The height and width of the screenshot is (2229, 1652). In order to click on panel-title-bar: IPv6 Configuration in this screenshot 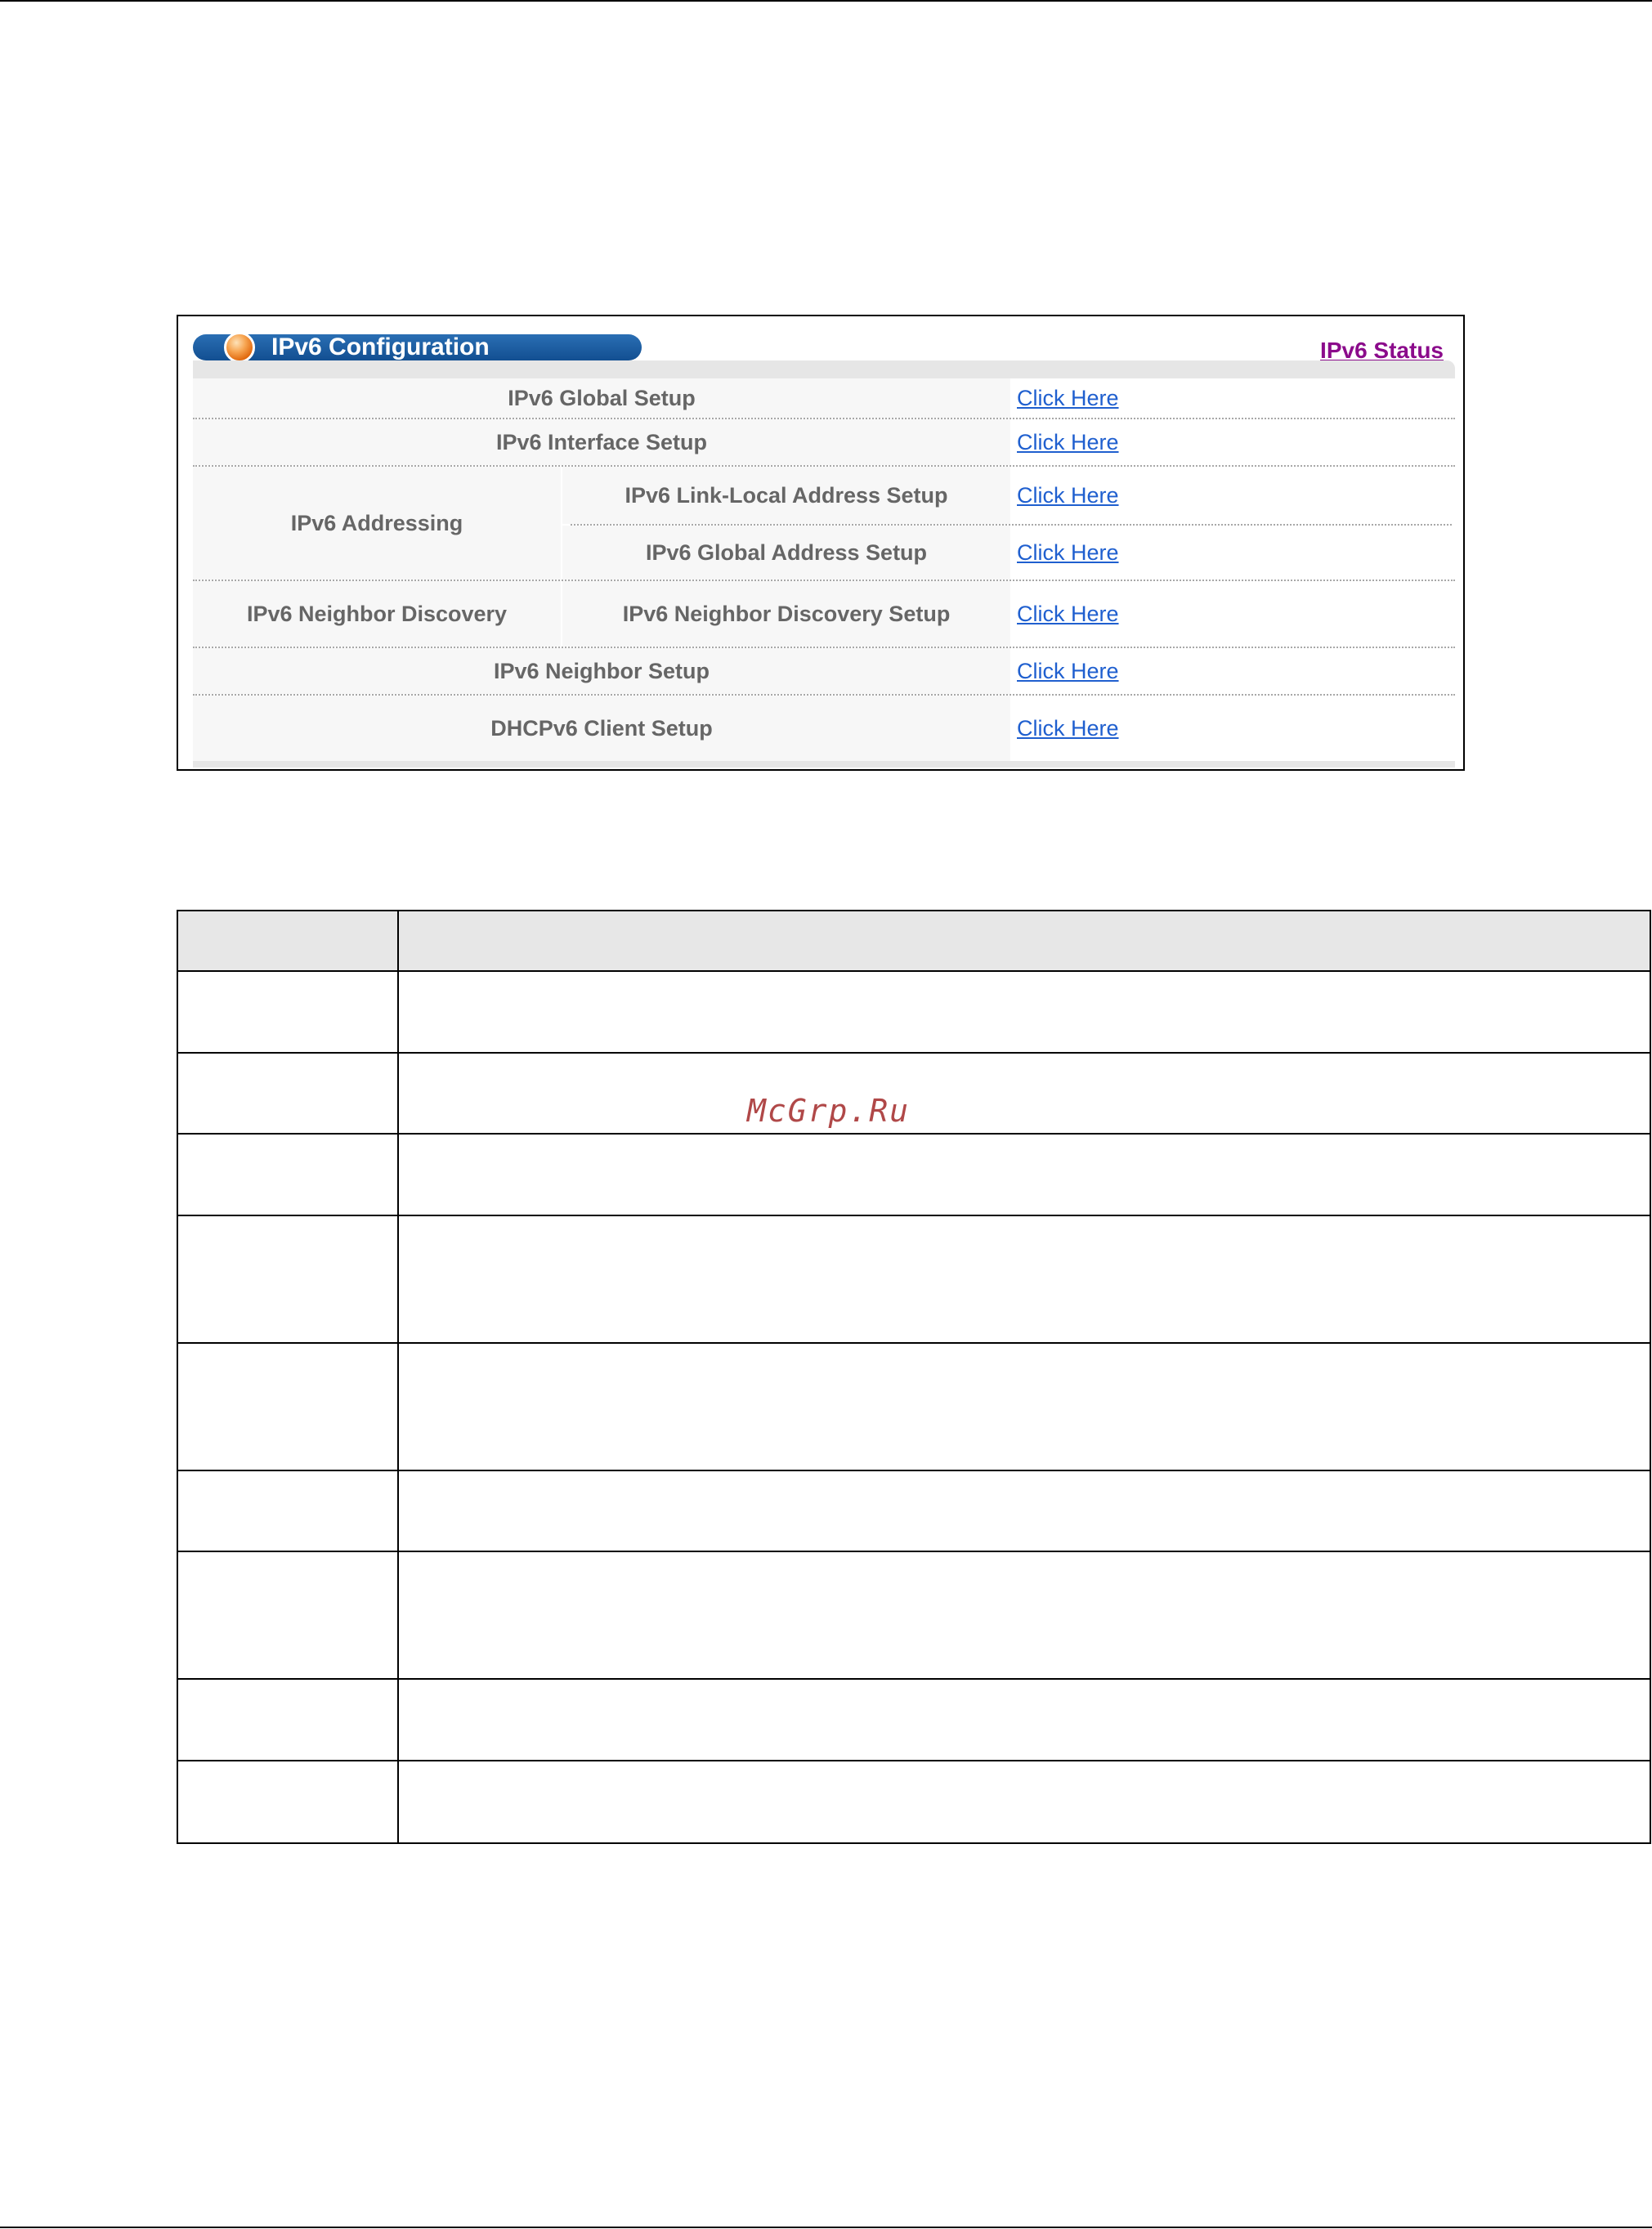, I will do `click(417, 347)`.